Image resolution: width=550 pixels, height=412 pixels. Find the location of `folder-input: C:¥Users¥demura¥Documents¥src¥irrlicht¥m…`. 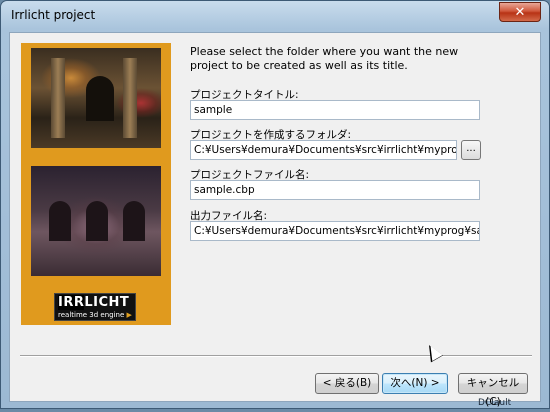

folder-input: C:¥Users¥demura¥Documents¥src¥irrlicht¥m… is located at coordinates (323, 150).